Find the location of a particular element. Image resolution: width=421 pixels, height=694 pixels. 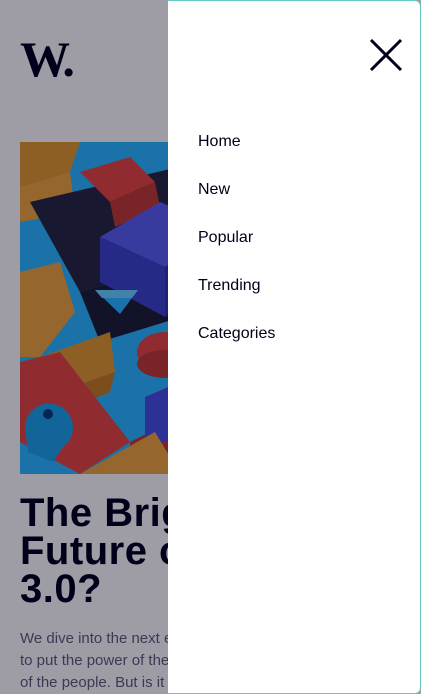

close-menu-button is located at coordinates (386, 55).